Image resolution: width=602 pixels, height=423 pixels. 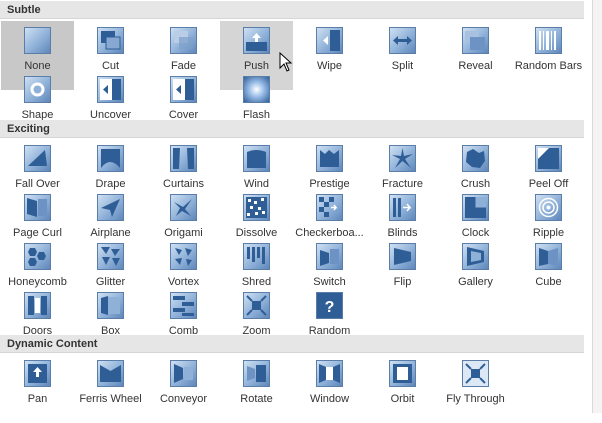 What do you see at coordinates (183, 256) in the screenshot?
I see `vortex-icon` at bounding box center [183, 256].